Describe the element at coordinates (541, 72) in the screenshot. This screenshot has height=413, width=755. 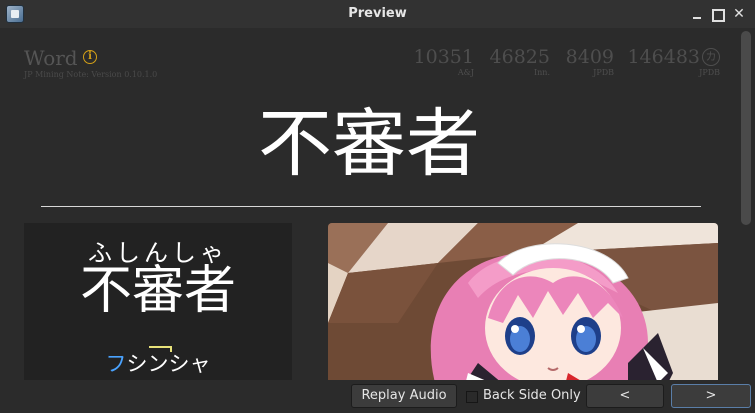
I see `frequency-source: Inn.` at that location.